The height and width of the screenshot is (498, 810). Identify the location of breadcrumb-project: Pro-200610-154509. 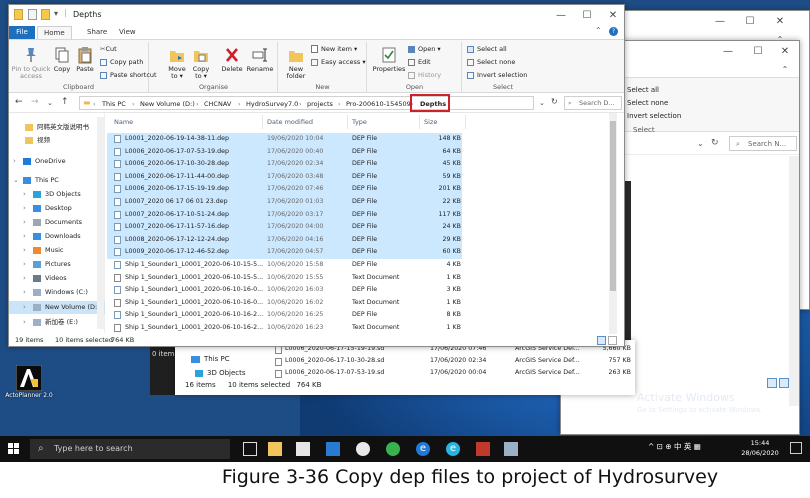
(378, 104).